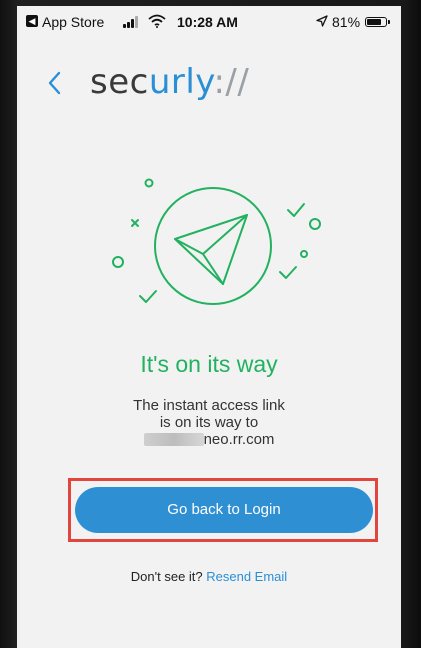 The width and height of the screenshot is (421, 648). I want to click on go-back-to-login-button: Go back to Login, so click(224, 510).